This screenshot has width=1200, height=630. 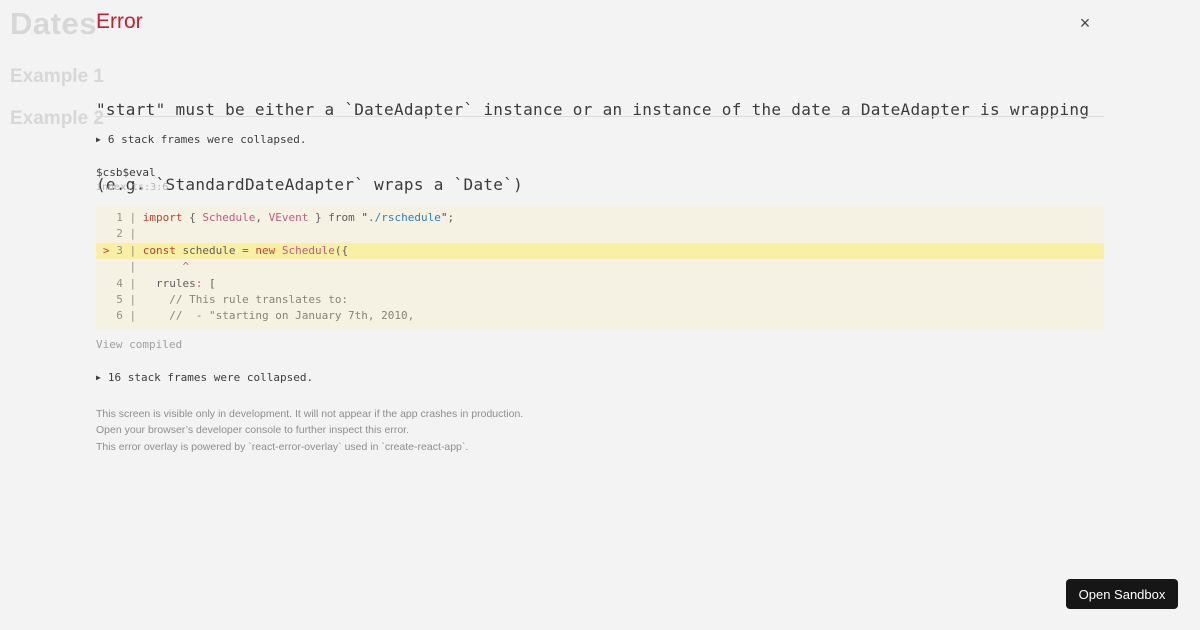 I want to click on background-heading-example-1: Example 1, so click(x=57, y=76).